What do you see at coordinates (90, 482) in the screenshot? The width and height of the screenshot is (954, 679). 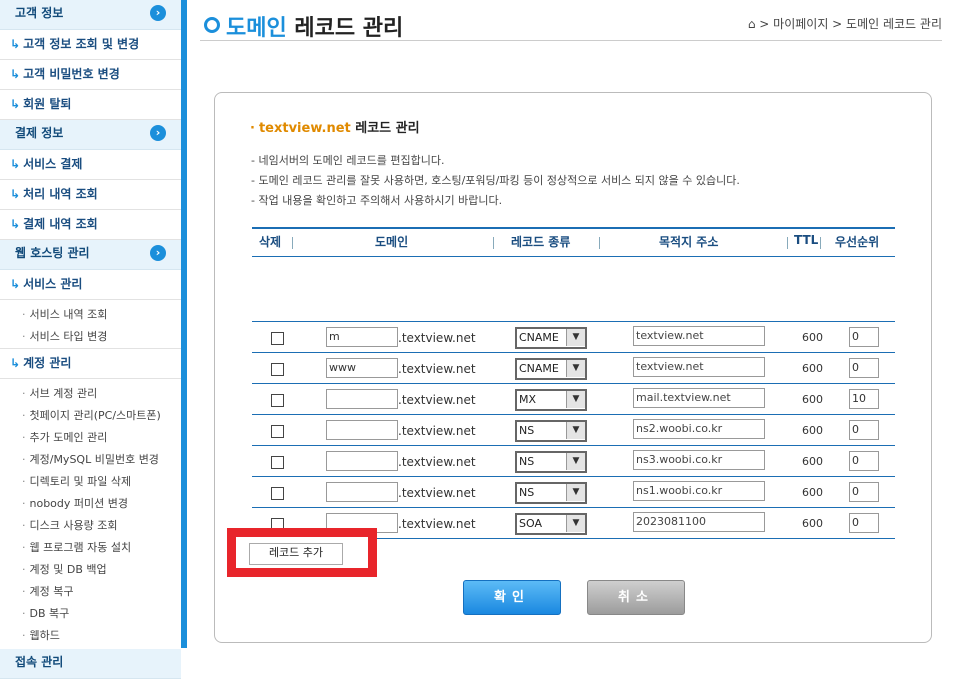 I see `sidebar-subitem: · 디렉토리 및 파일 삭제` at bounding box center [90, 482].